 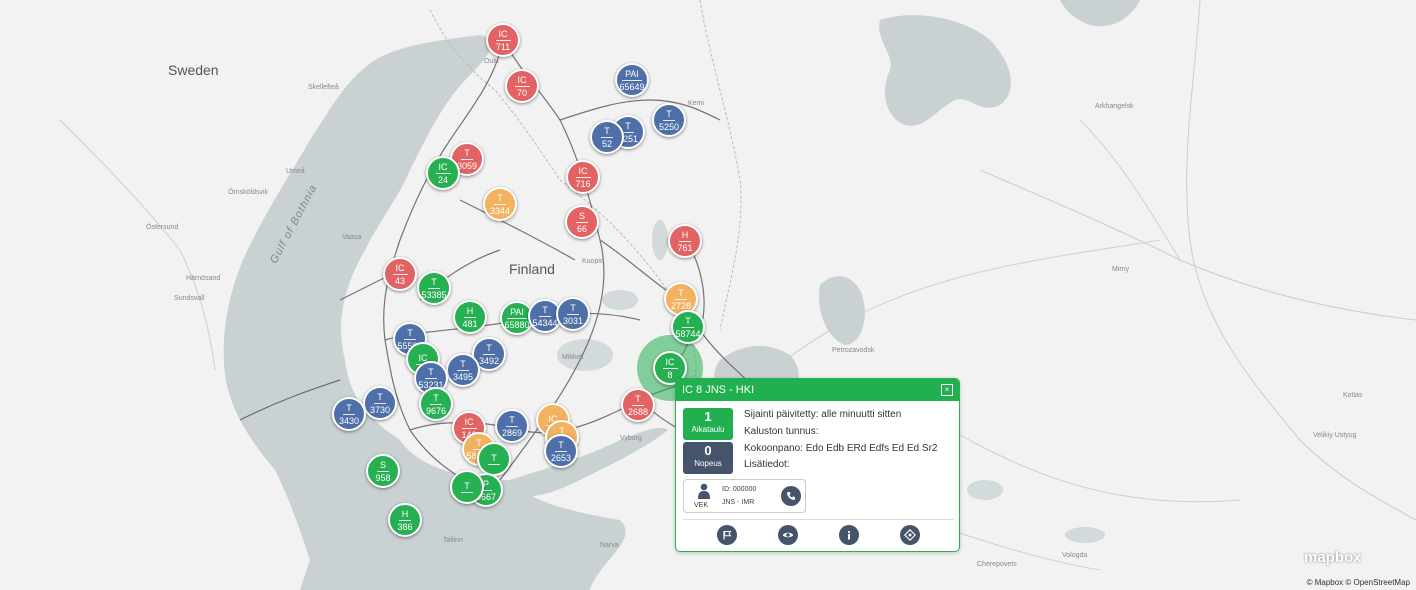 I want to click on city-label-vyborg: Vyborg, so click(x=631, y=438).